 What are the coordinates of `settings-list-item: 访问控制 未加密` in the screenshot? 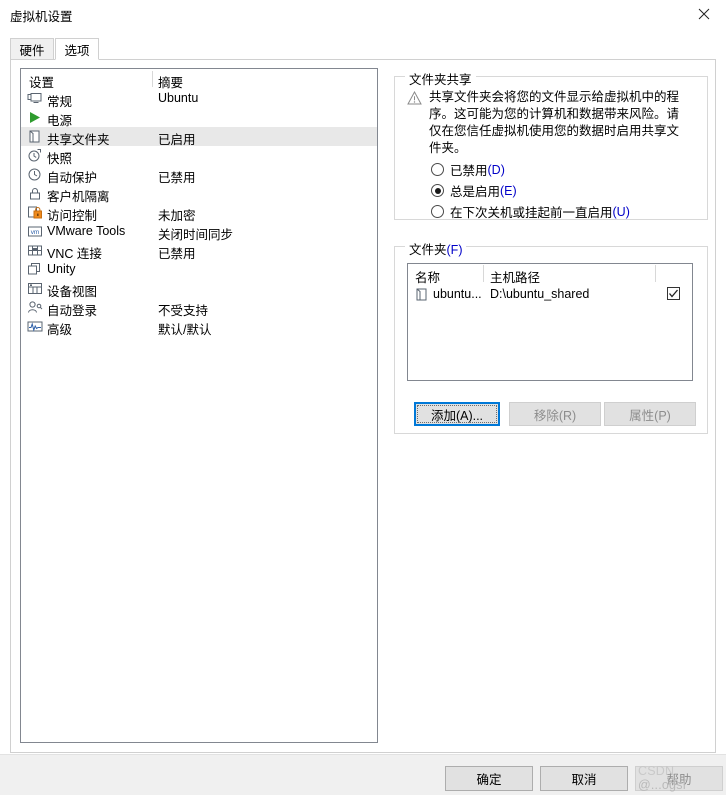 It's located at (199, 213).